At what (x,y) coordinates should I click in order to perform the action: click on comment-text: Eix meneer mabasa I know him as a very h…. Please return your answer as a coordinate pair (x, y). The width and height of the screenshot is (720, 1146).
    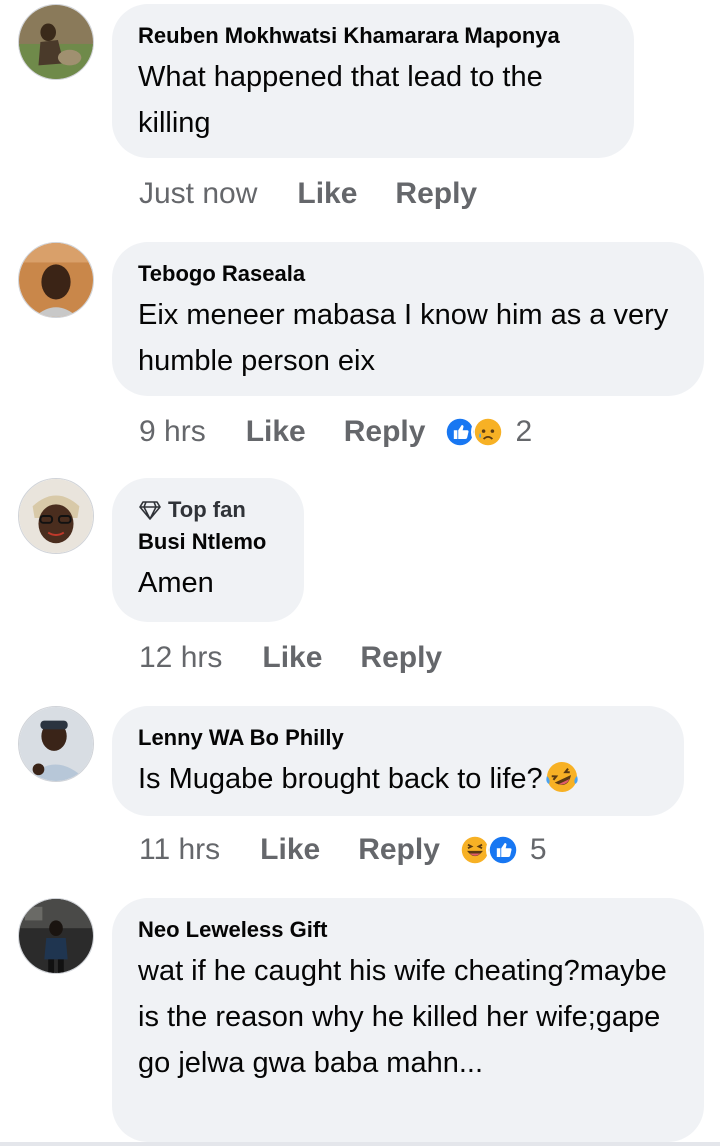
    Looking at the image, I should click on (403, 338).